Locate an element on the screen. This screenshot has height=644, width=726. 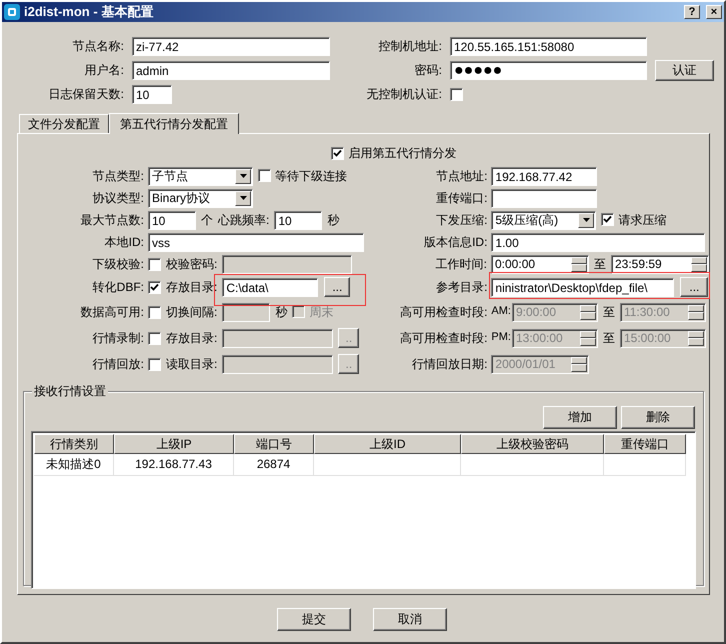
dialog-button: 提交 is located at coordinates (314, 619).